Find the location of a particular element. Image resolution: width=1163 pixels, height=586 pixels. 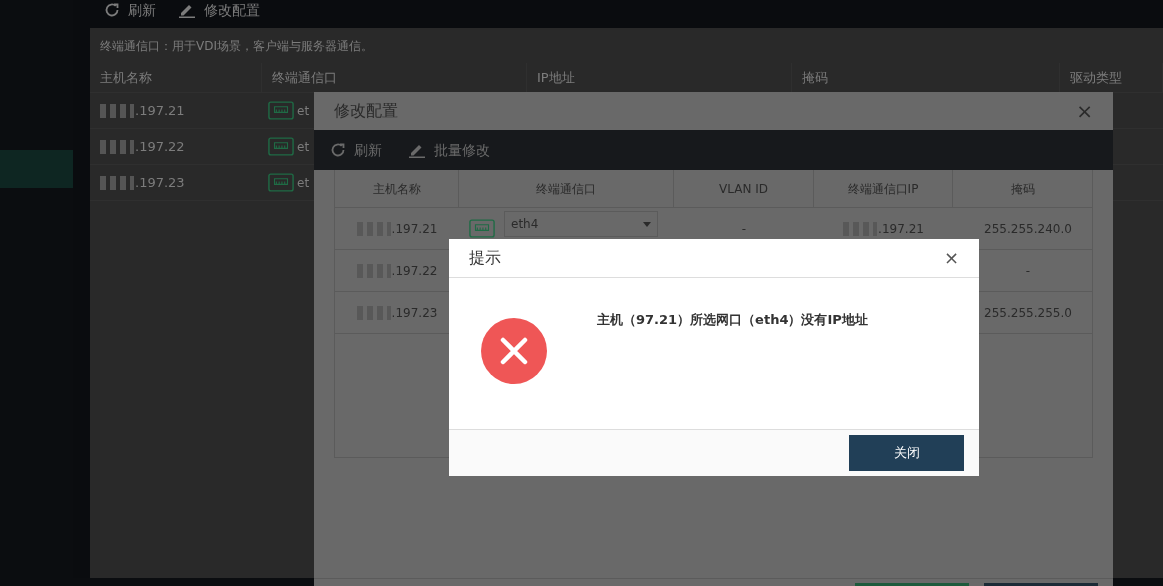

vlan-id: - is located at coordinates (744, 229).